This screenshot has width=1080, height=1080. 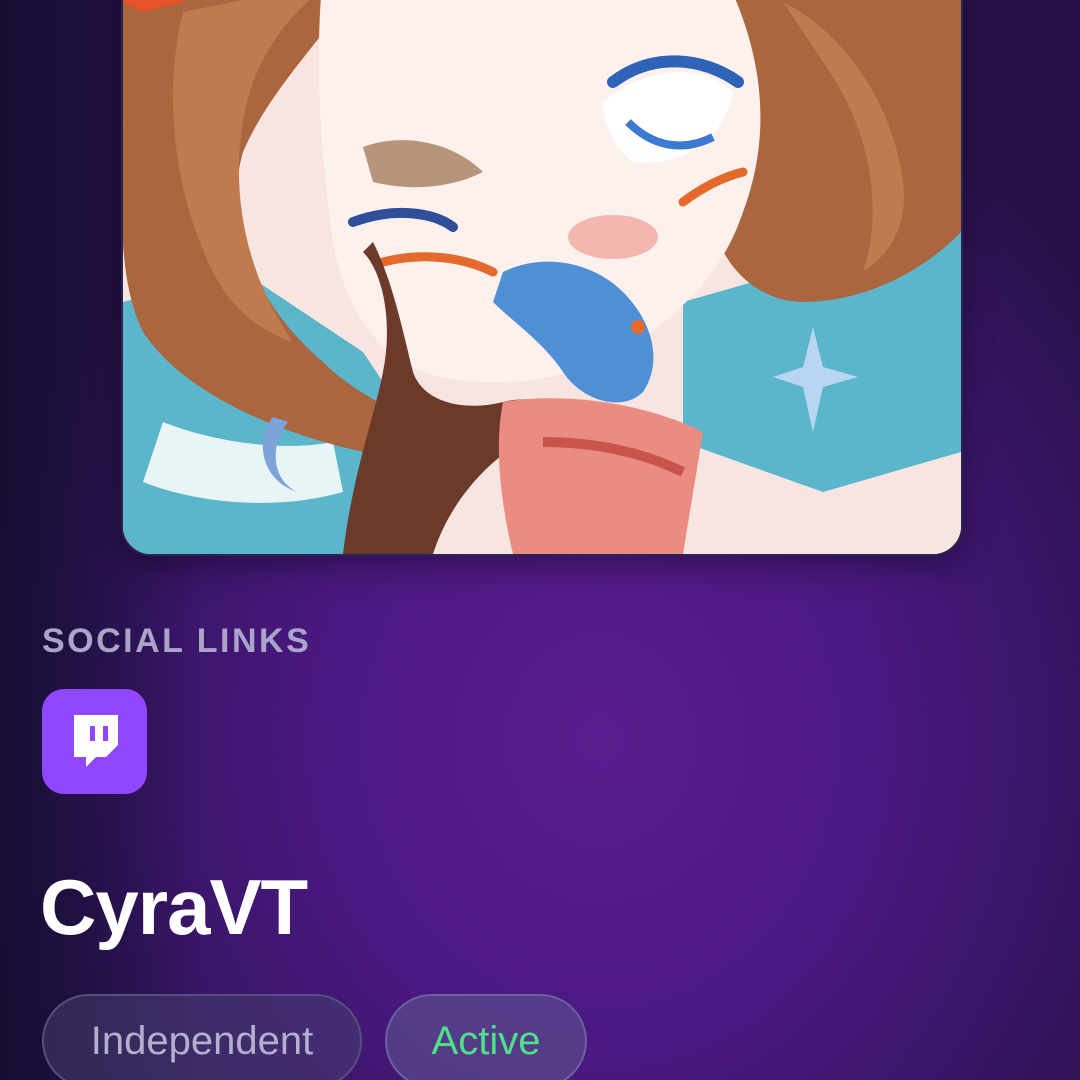 What do you see at coordinates (177, 641) in the screenshot?
I see `social-links-label: SOCIAL LINKS` at bounding box center [177, 641].